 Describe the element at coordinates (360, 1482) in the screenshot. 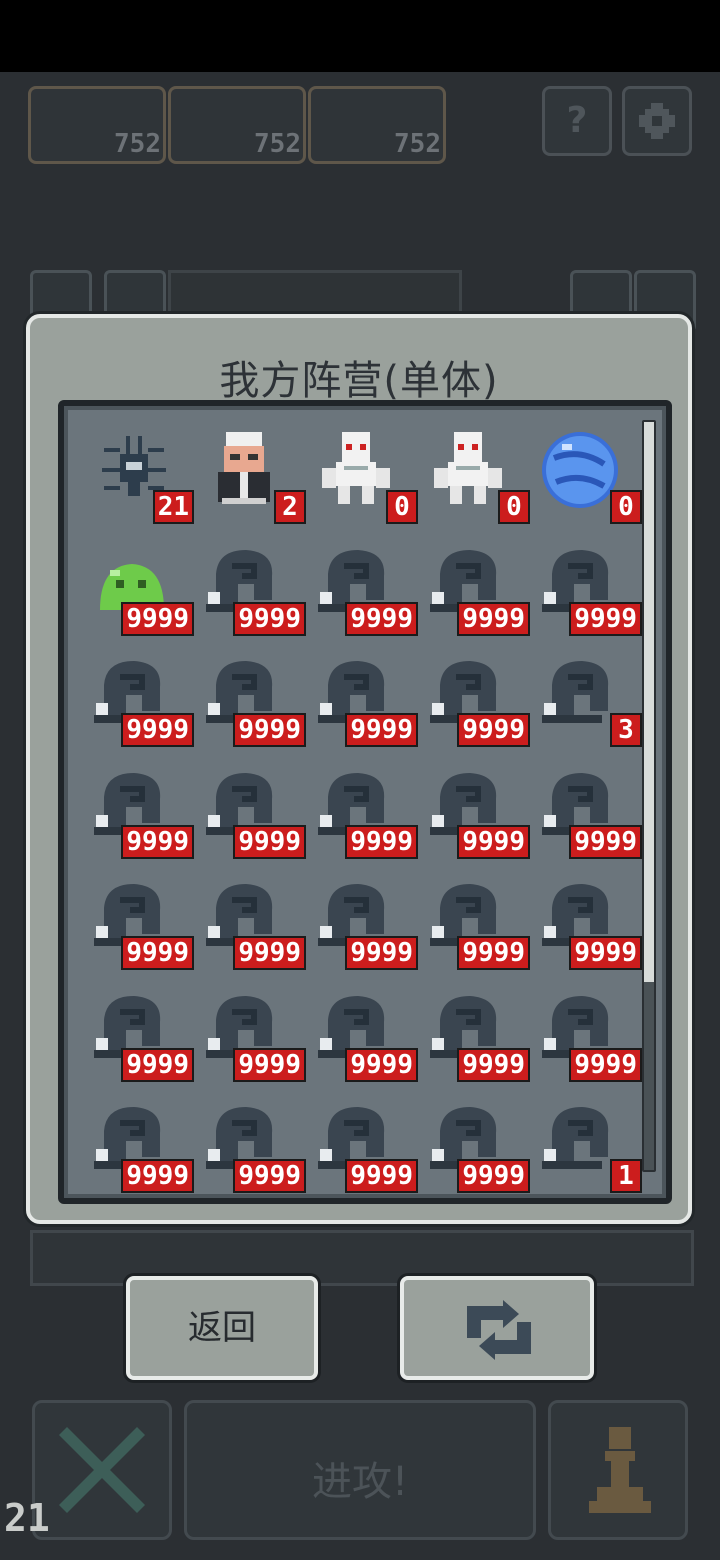

I see `attack-label: 进攻!` at that location.